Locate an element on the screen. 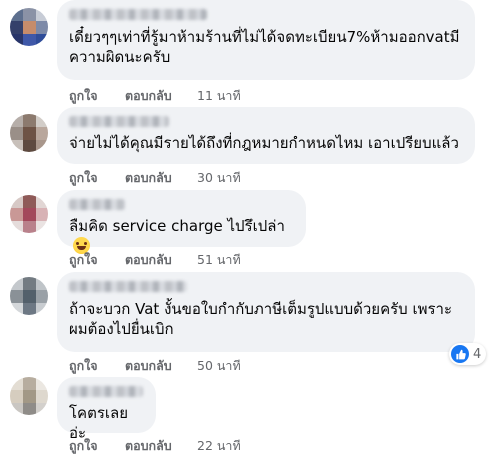 The width and height of the screenshot is (500, 457). timestamp: 22 นาที is located at coordinates (219, 446).